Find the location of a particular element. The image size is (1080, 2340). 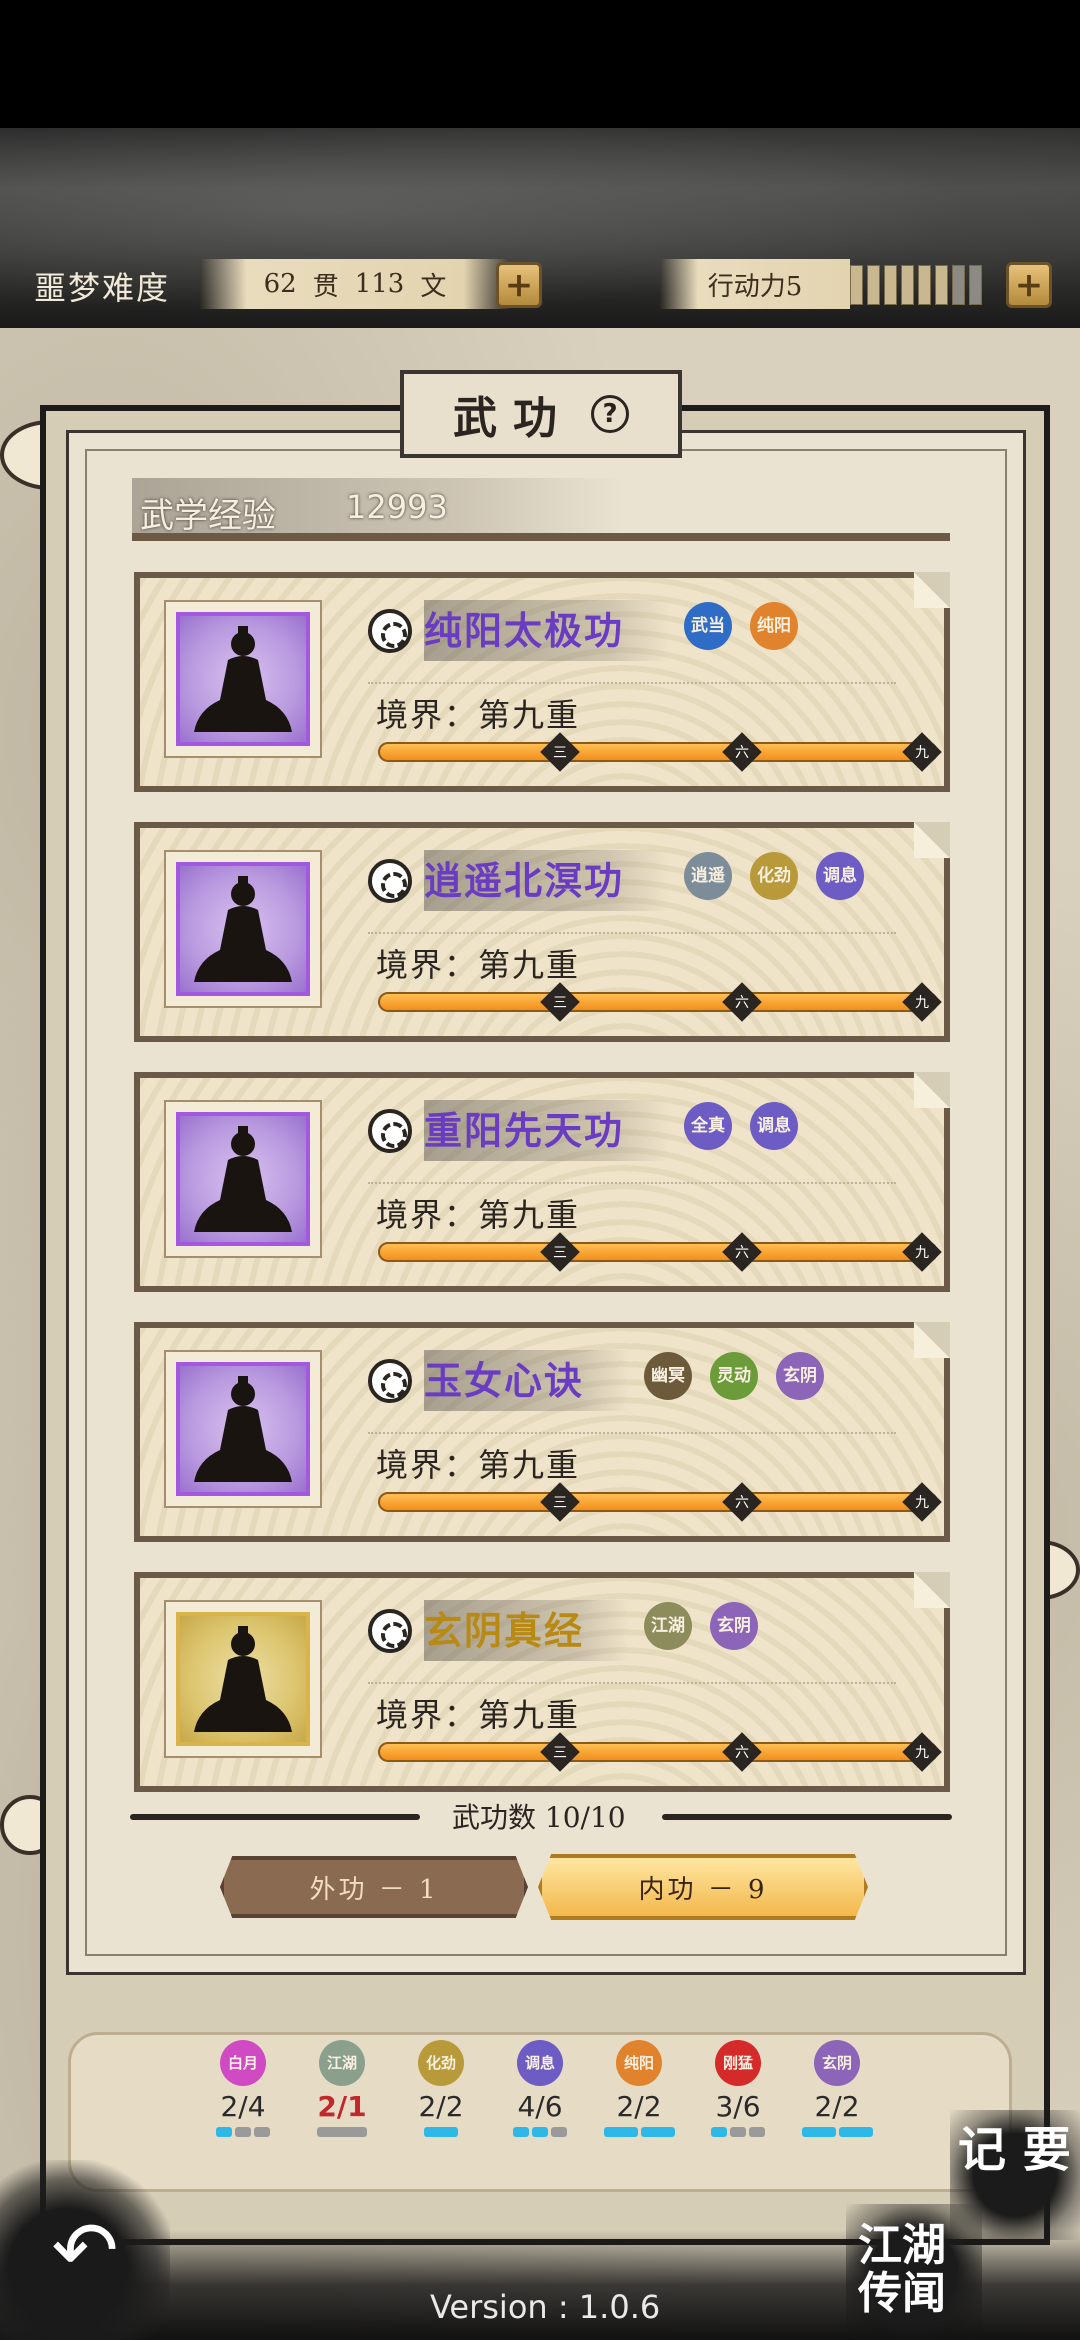

skill-name-row: 重阳先天功 is located at coordinates (519, 1130).